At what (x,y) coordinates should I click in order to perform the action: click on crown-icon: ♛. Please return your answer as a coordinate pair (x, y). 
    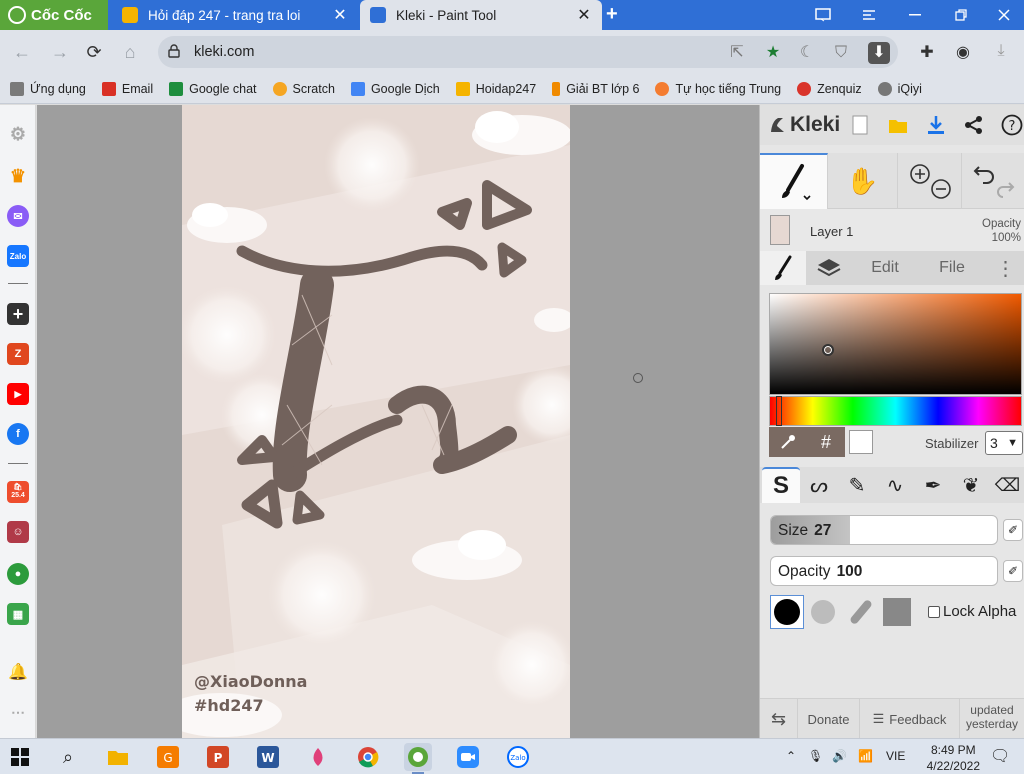
    Looking at the image, I should click on (18, 176).